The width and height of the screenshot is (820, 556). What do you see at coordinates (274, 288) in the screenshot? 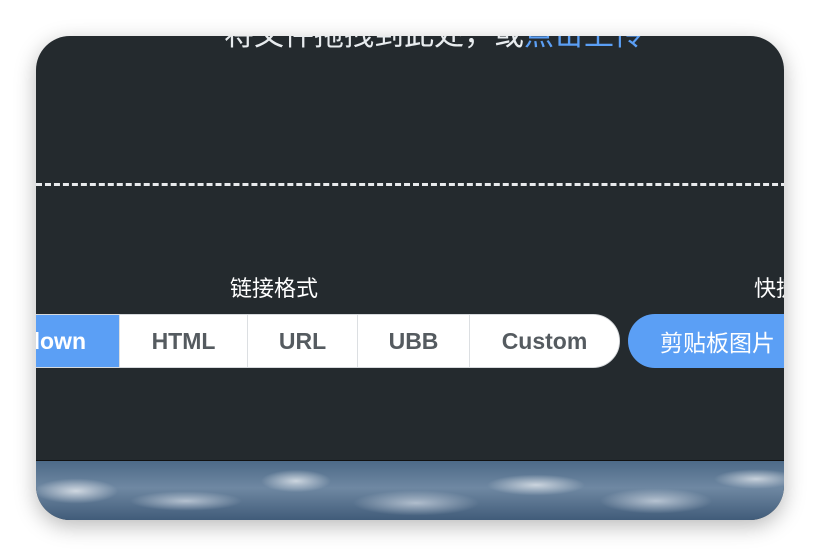
I see `link-format-label: 链接格式` at bounding box center [274, 288].